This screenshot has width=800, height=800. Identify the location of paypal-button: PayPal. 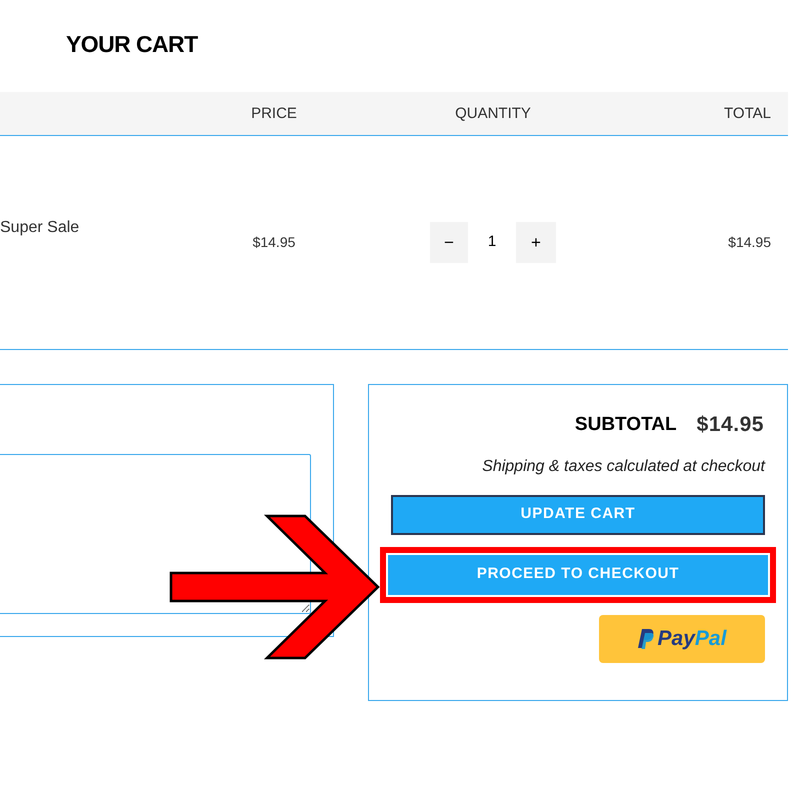
(682, 638).